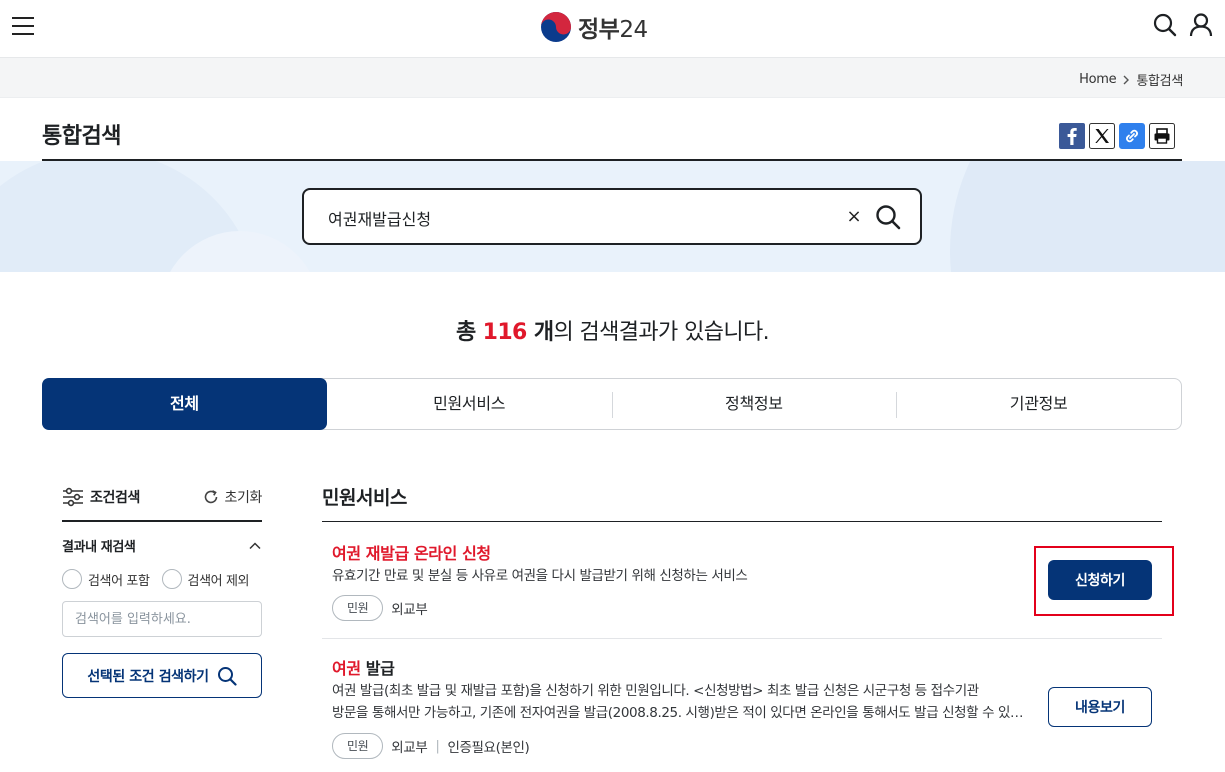  I want to click on refine-section-header: 결과내 재검색, so click(162, 545).